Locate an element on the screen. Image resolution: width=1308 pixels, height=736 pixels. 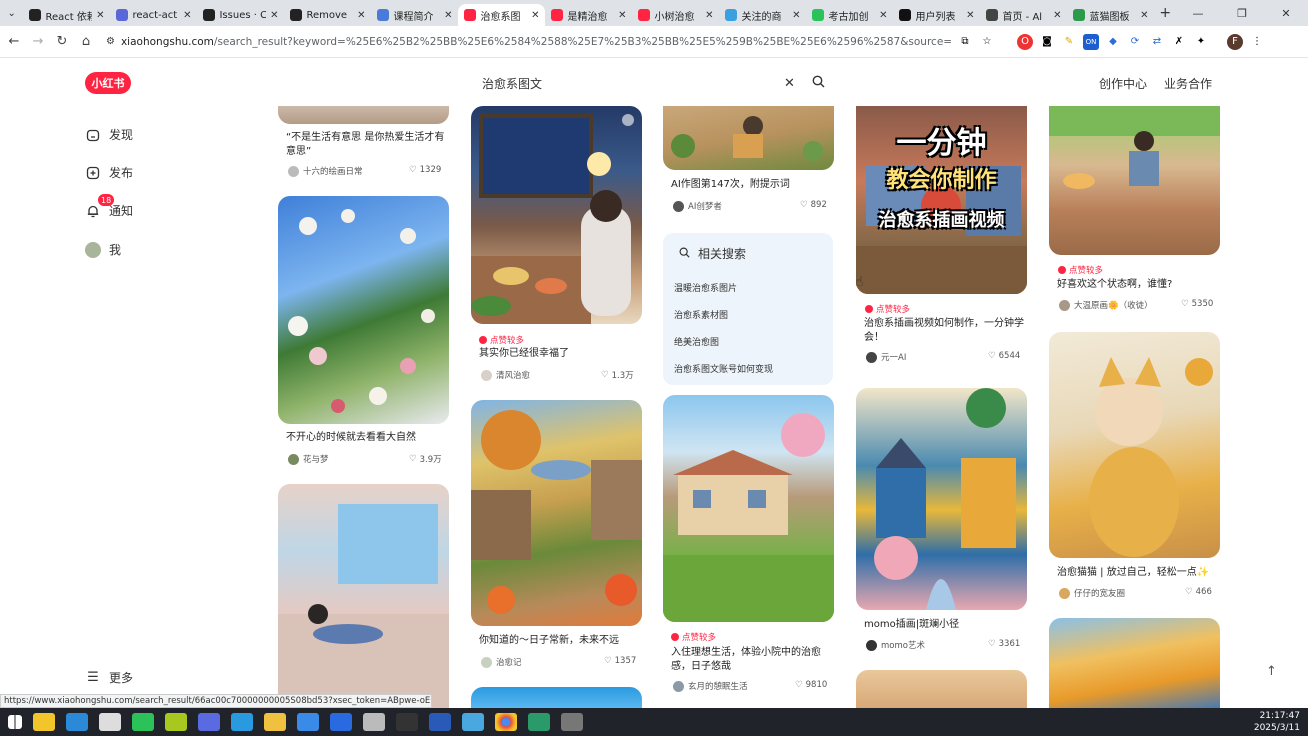
card-image: 一分钟 教会你制作 治愈系插画视频 is located at coordinates (941, 200).